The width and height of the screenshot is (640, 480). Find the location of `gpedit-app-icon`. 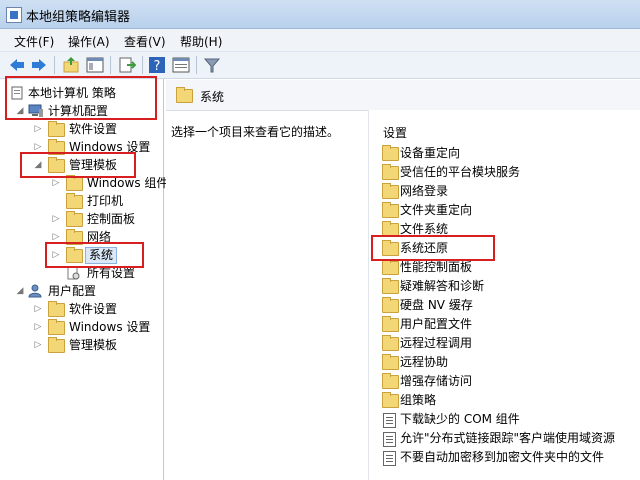

gpedit-app-icon is located at coordinates (14, 15).